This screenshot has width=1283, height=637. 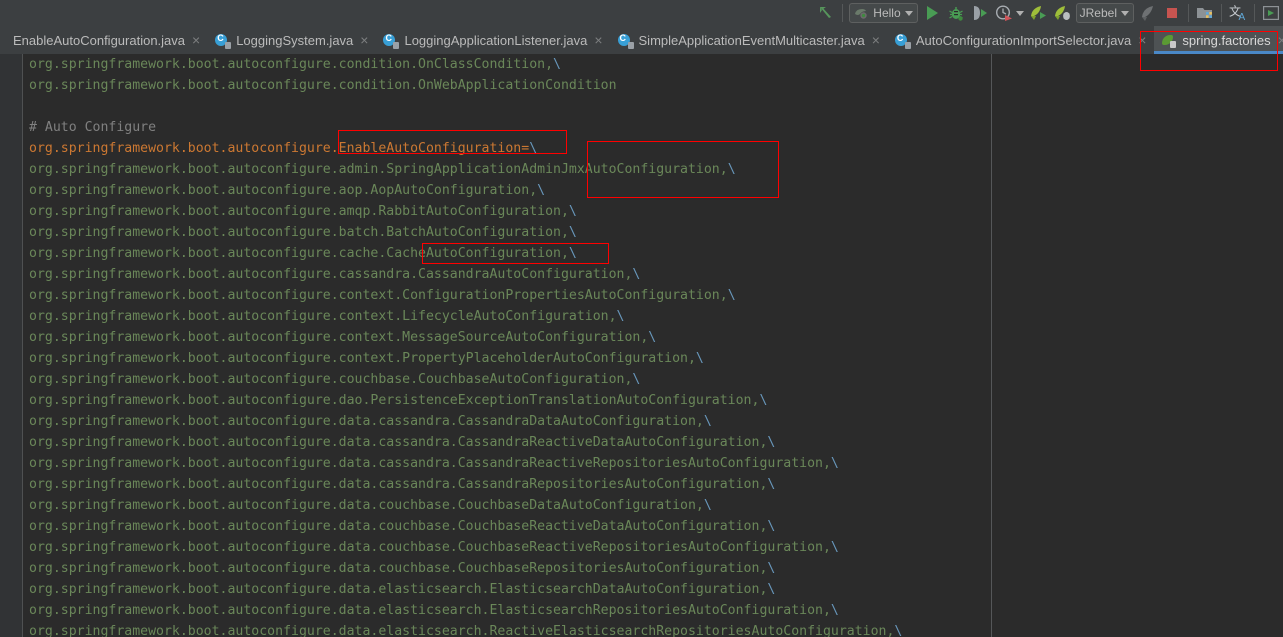 What do you see at coordinates (991, 345) in the screenshot?
I see `right-margin-guide` at bounding box center [991, 345].